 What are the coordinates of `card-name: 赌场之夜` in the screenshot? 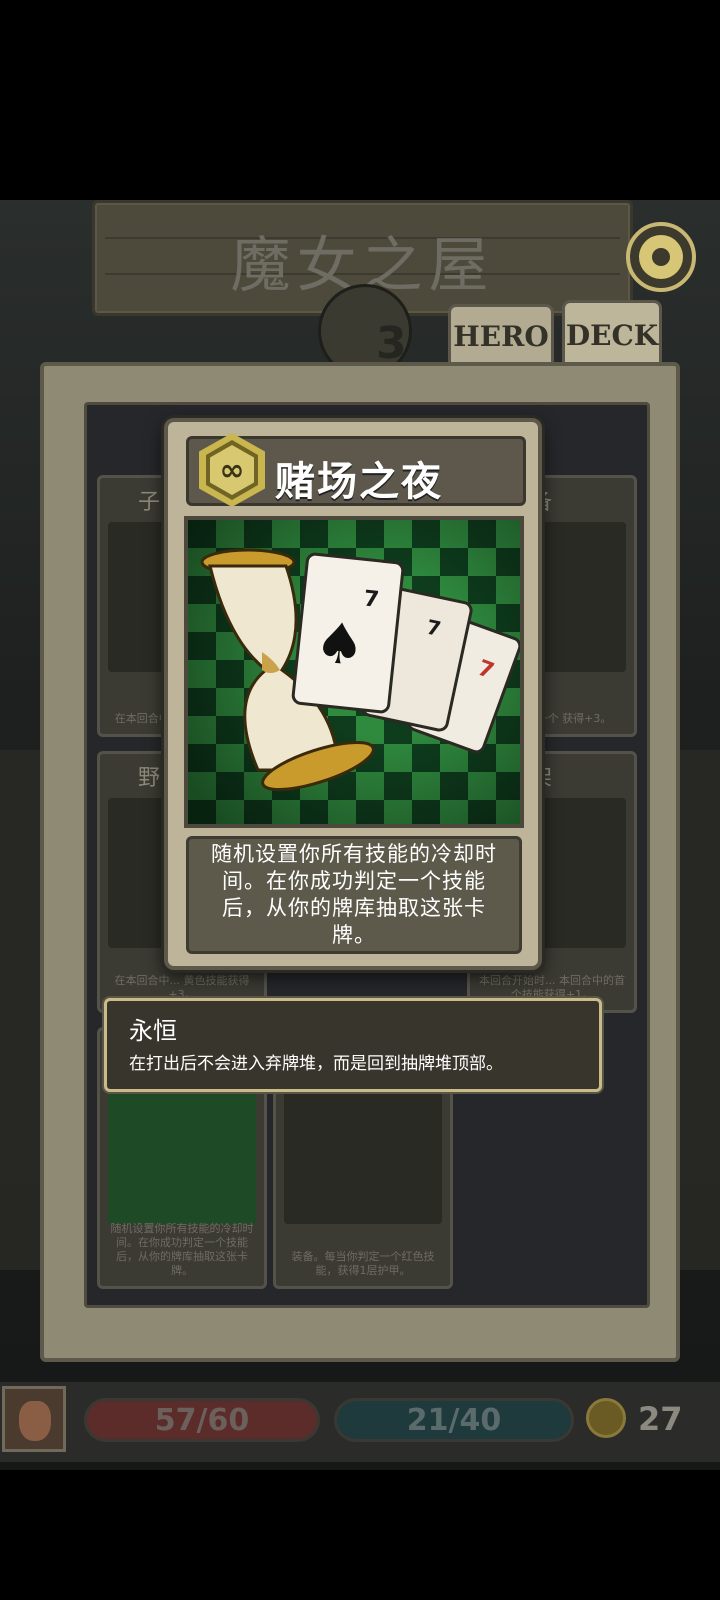 It's located at (359, 482).